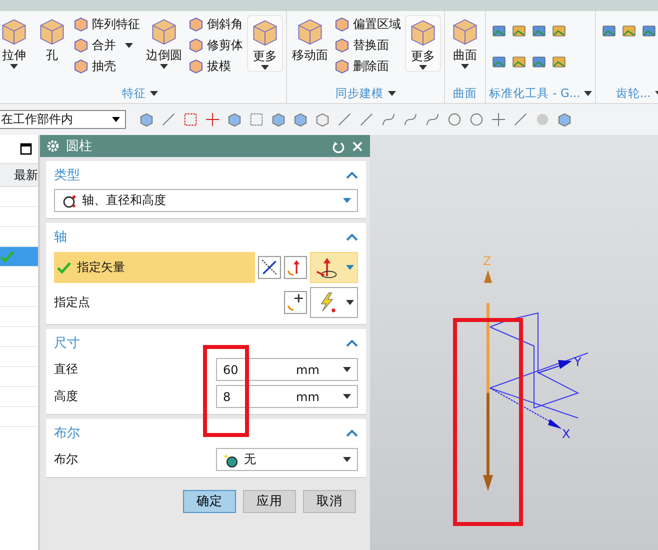 The image size is (658, 550). I want to click on reverse-direction-button, so click(269, 267).